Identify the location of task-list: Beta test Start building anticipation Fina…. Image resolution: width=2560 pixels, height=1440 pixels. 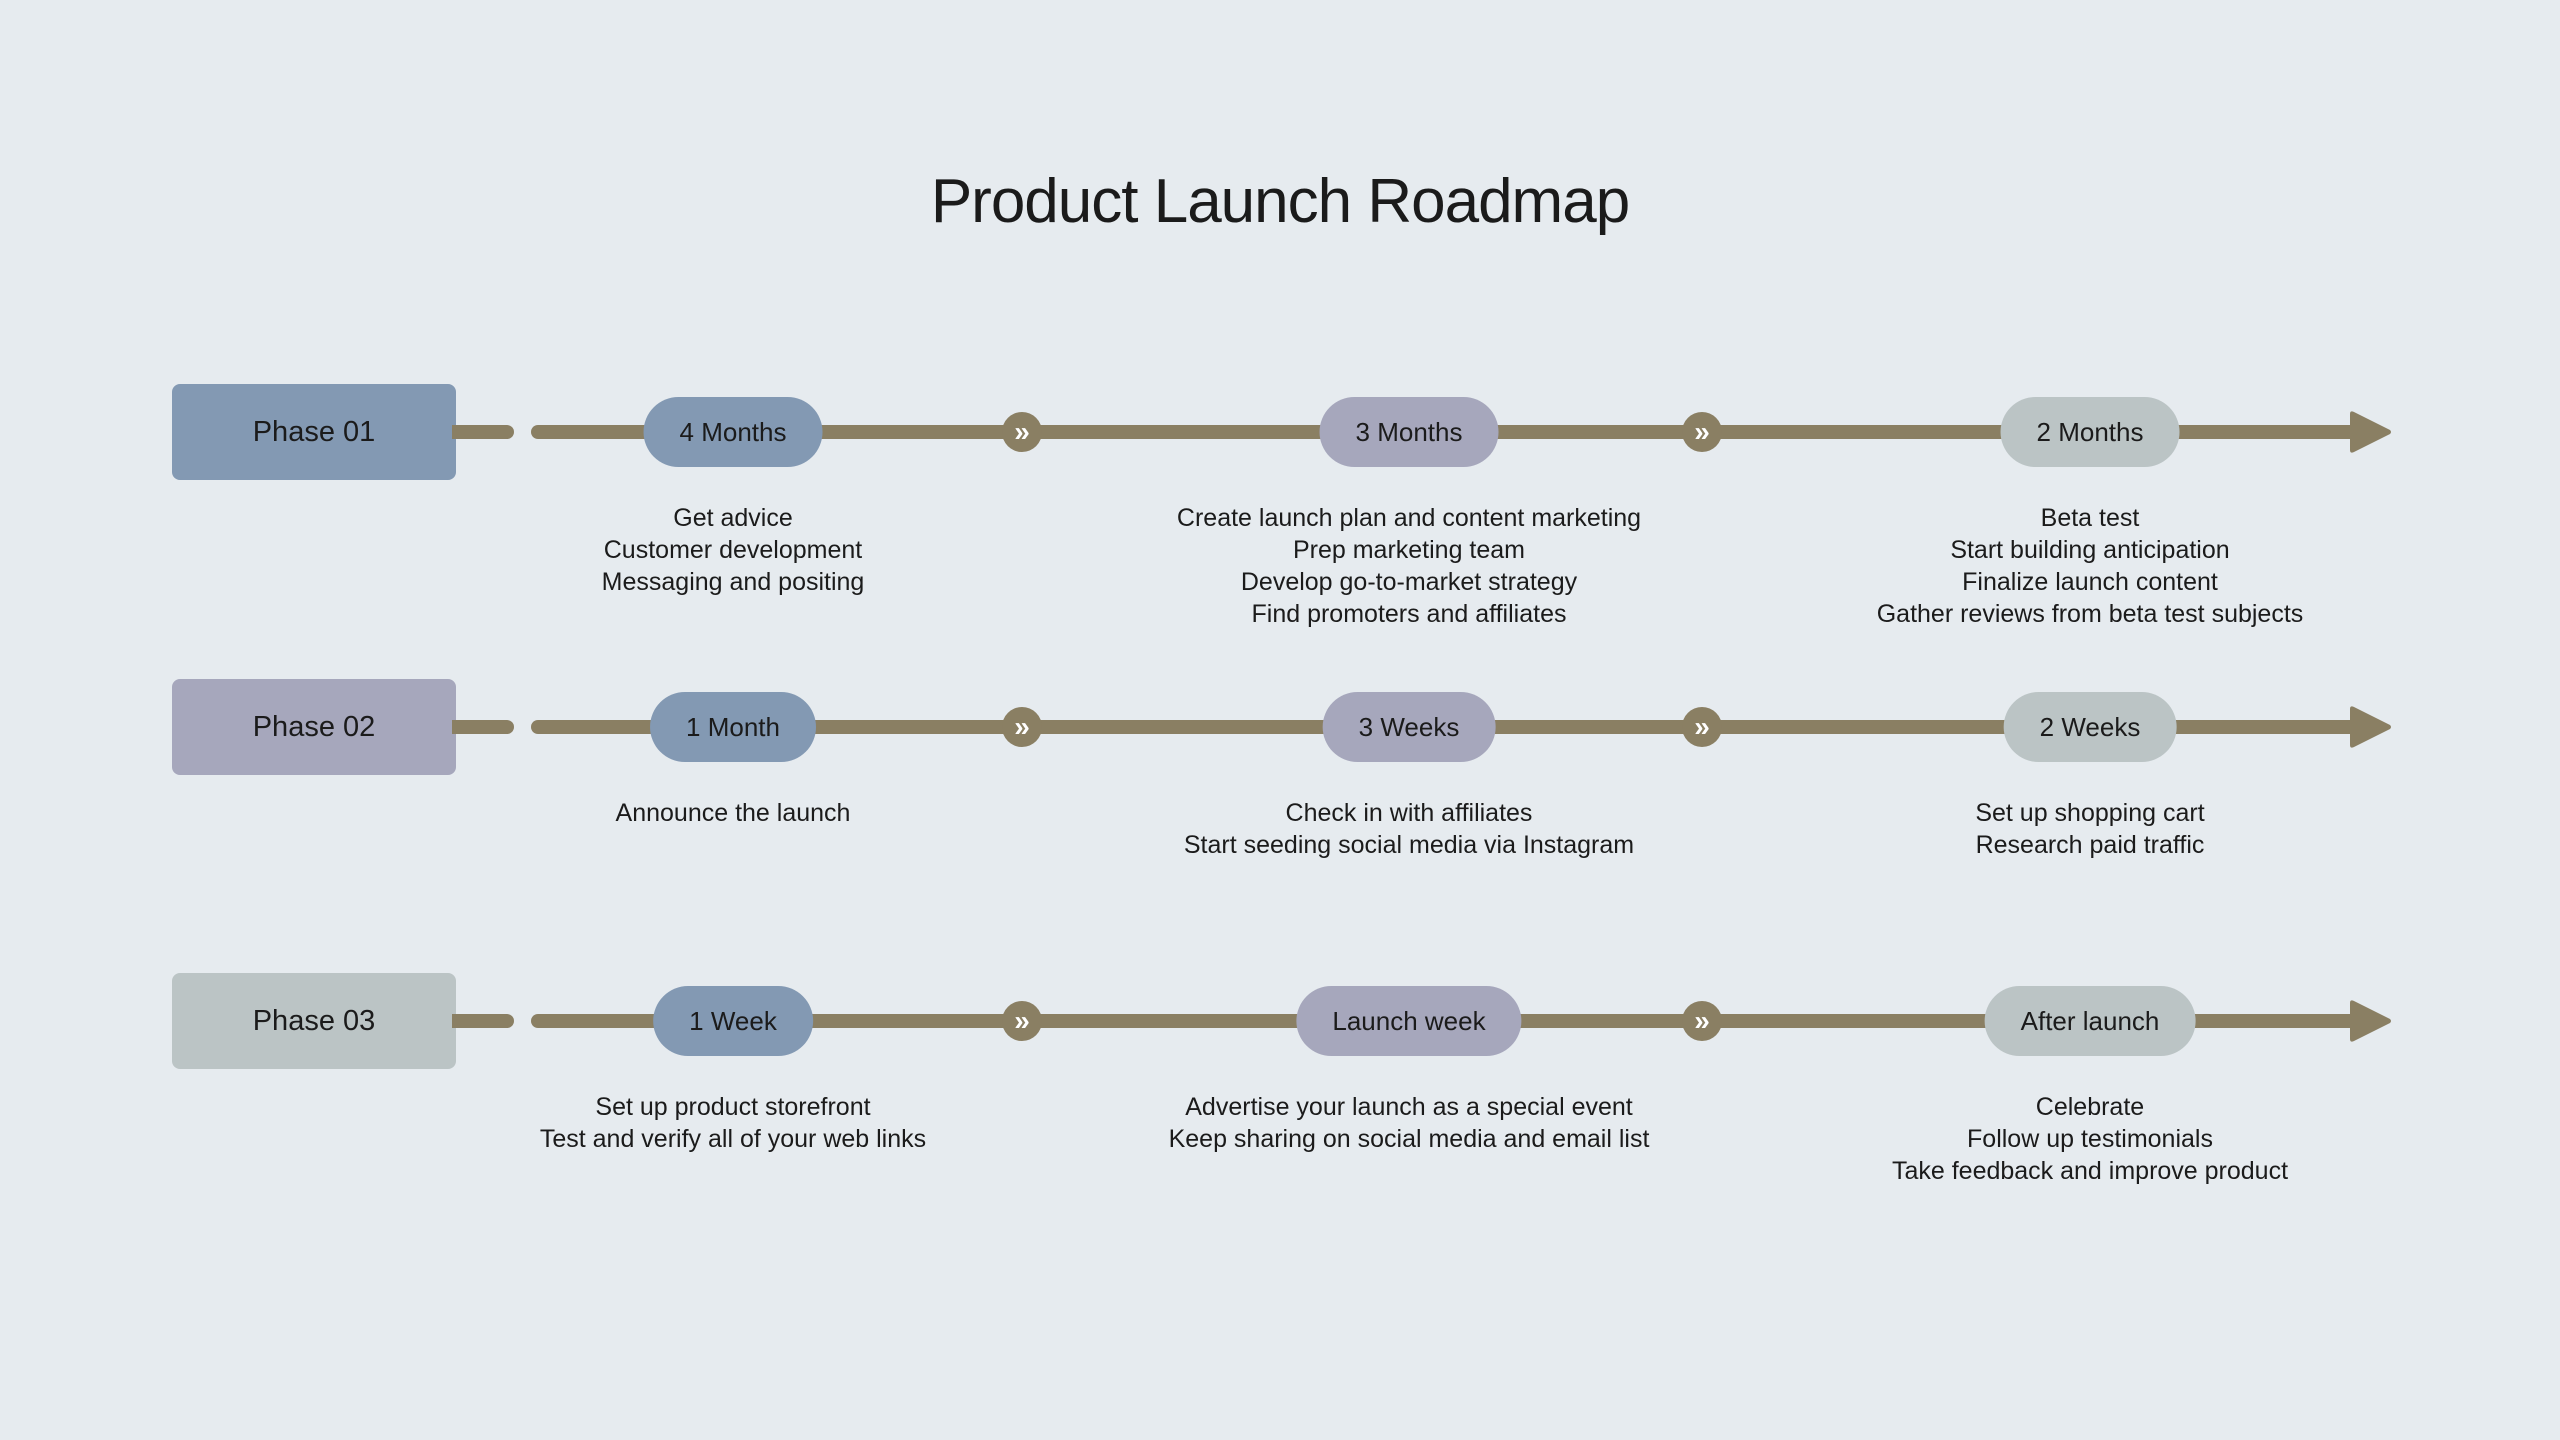
(2090, 566).